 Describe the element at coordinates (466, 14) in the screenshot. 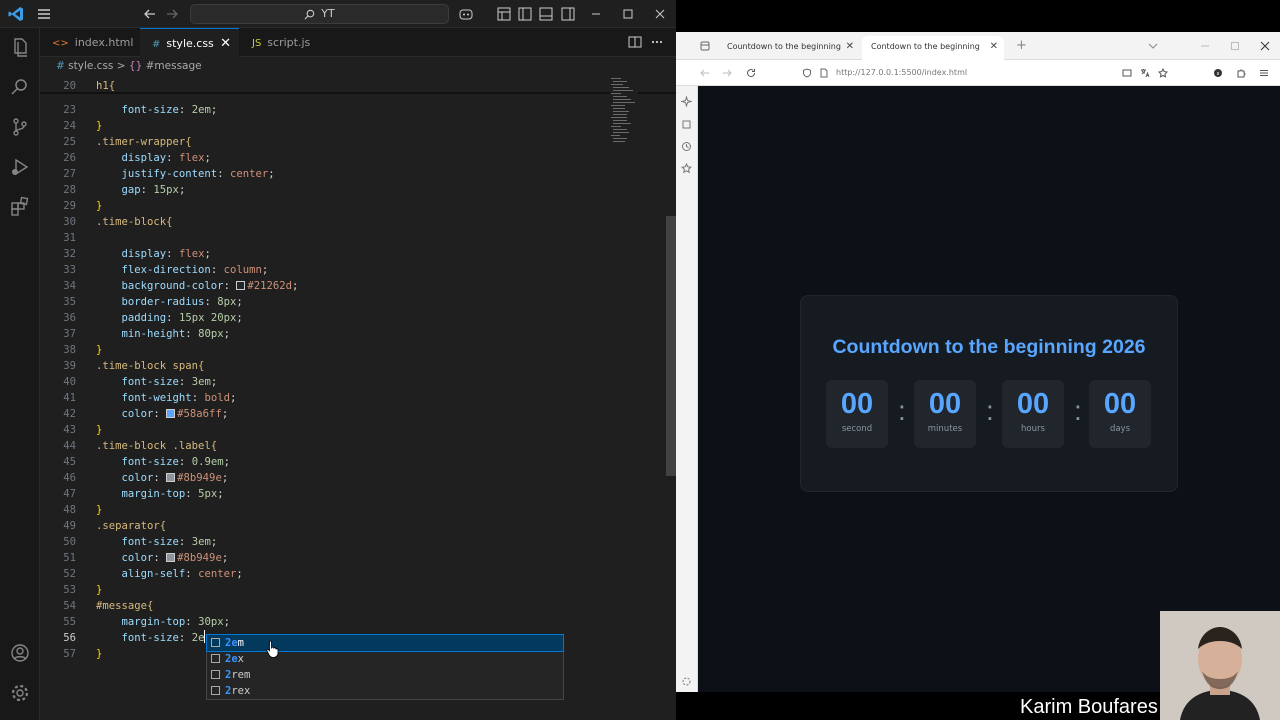

I see `copilot-icon` at that location.